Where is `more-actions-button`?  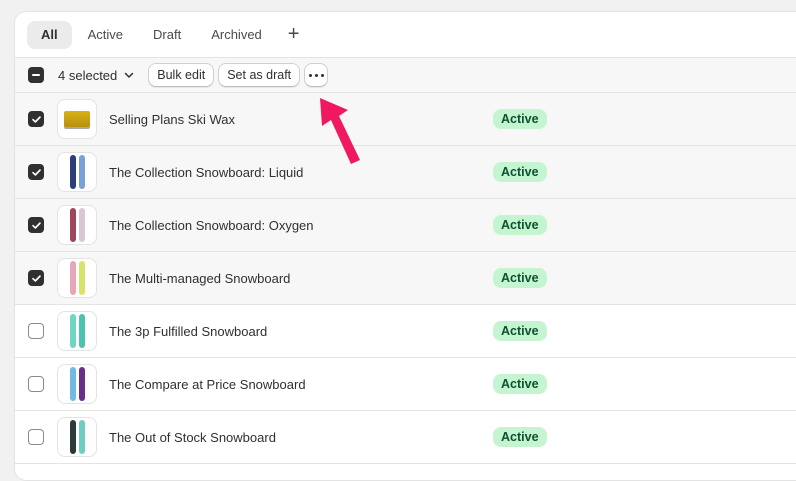 more-actions-button is located at coordinates (316, 75).